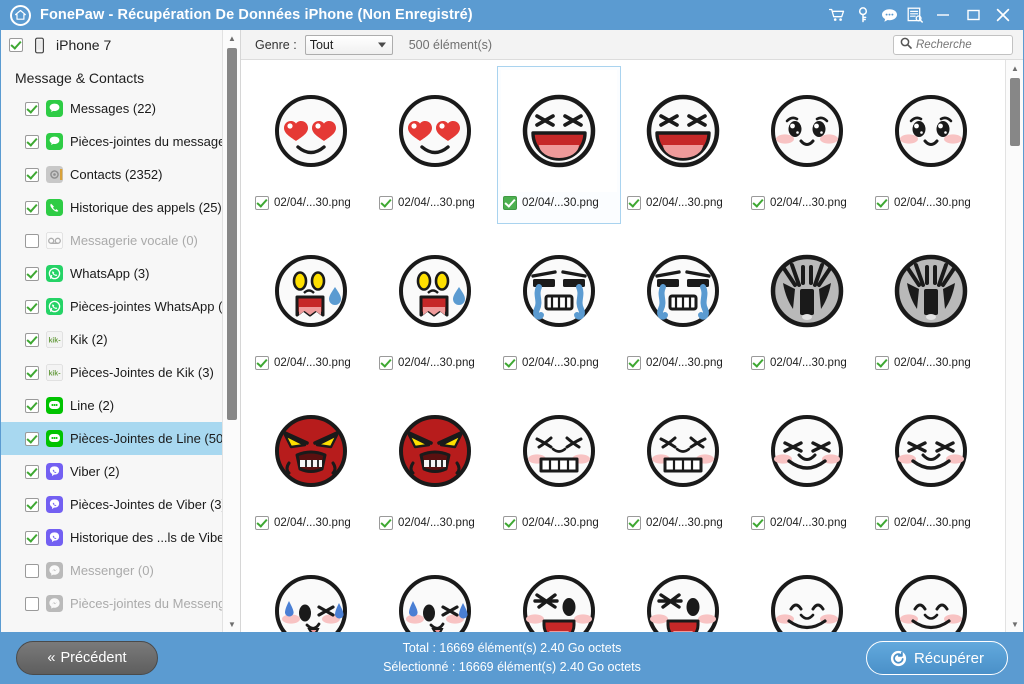 This screenshot has width=1024, height=684. Describe the element at coordinates (1003, 15) in the screenshot. I see `close-button` at that location.